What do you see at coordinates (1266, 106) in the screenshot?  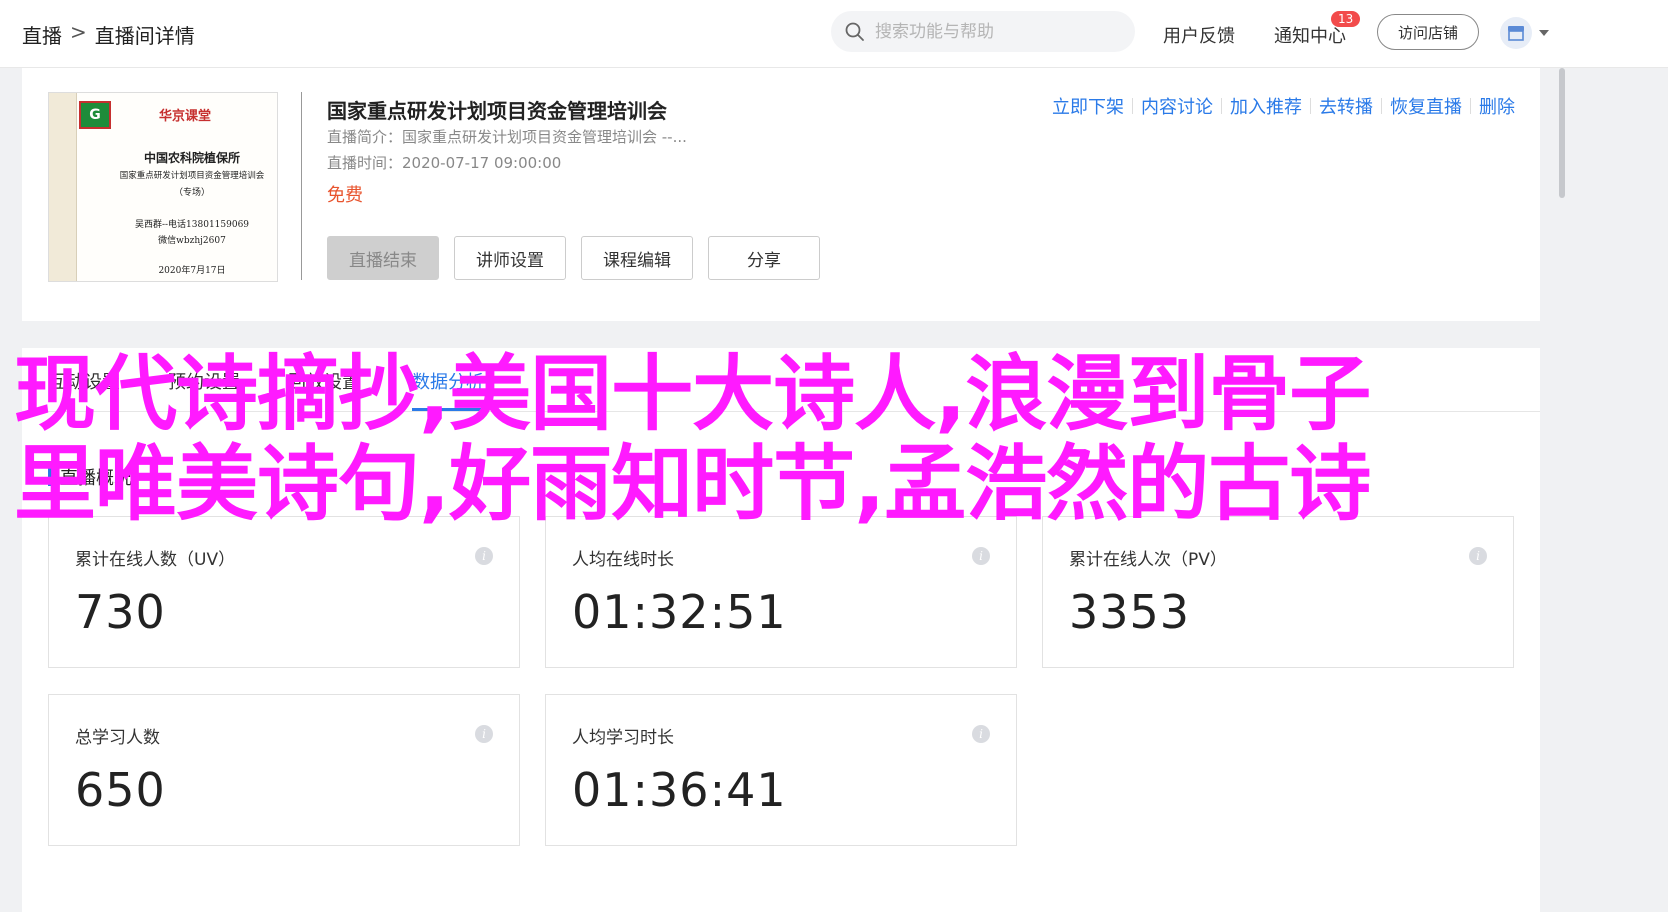 I see `action-recommend: 加入推荐` at bounding box center [1266, 106].